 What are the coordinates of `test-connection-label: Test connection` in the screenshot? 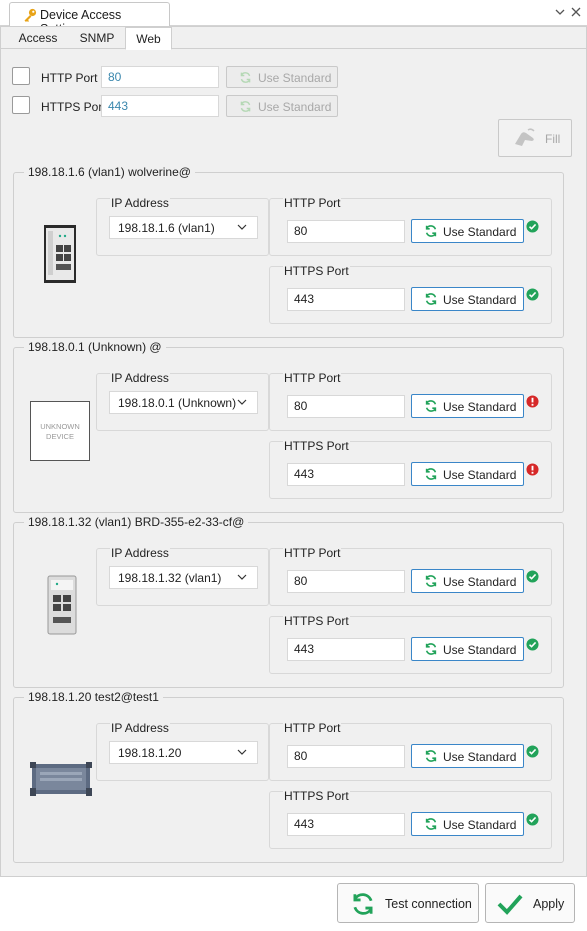 It's located at (428, 904).